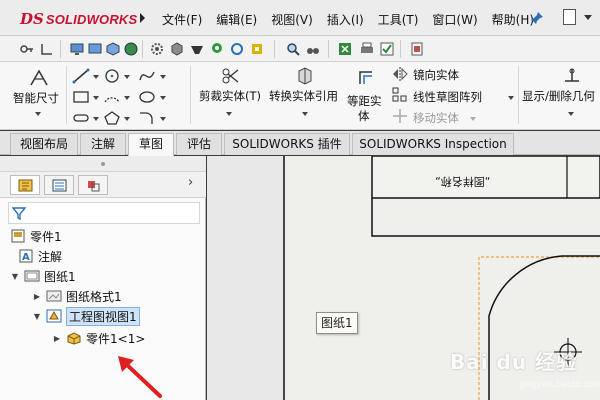 The width and height of the screenshot is (600, 400). Describe the element at coordinates (127, 77) in the screenshot. I see `circle-dropdown-icon` at that location.